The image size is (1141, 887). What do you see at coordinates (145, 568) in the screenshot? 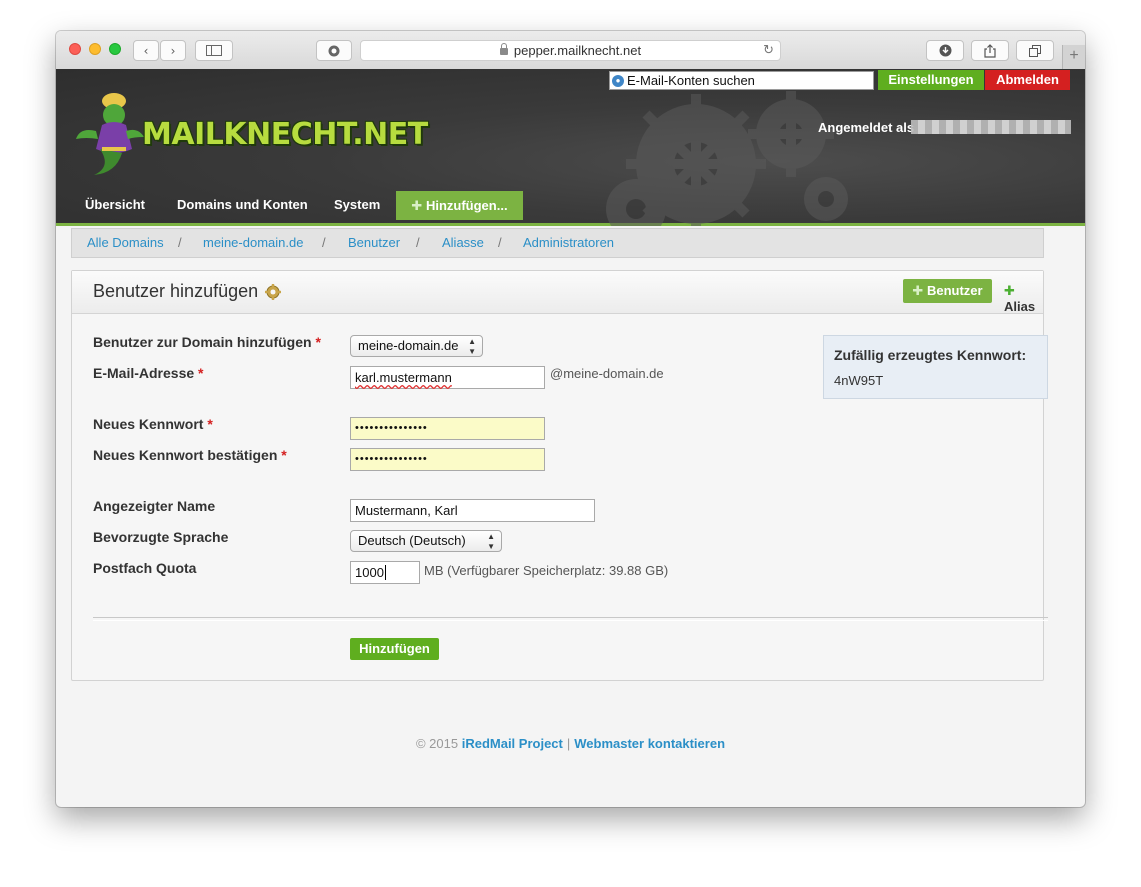
I see `quota-label: Postfach Quota` at bounding box center [145, 568].